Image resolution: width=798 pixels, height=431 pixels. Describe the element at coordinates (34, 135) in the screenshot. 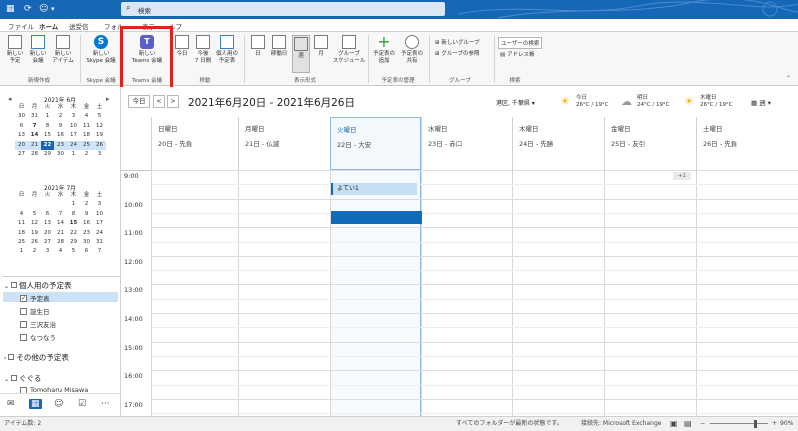

I see `mini-calendar-day: 14` at that location.